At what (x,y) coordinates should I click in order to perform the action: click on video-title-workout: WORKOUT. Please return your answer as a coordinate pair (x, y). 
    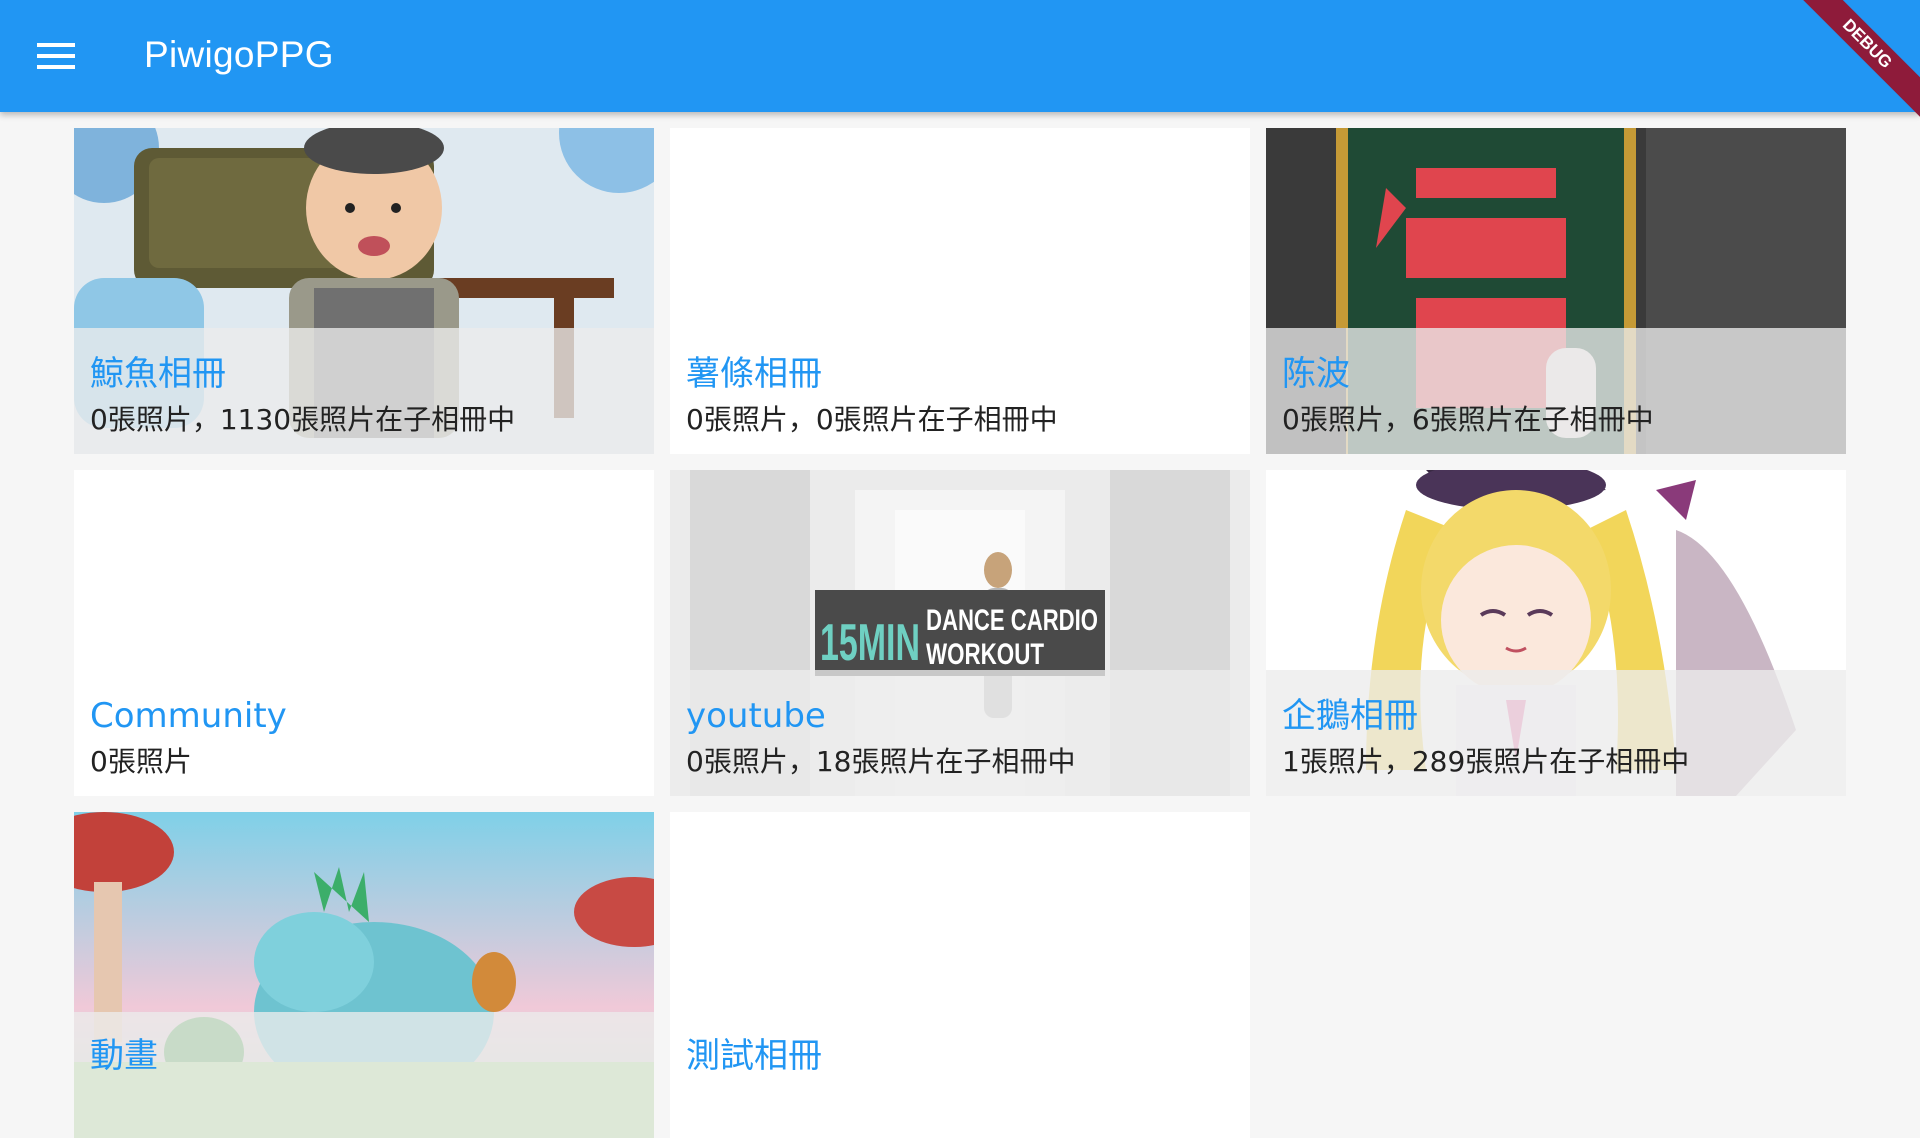
    Looking at the image, I should click on (985, 654).